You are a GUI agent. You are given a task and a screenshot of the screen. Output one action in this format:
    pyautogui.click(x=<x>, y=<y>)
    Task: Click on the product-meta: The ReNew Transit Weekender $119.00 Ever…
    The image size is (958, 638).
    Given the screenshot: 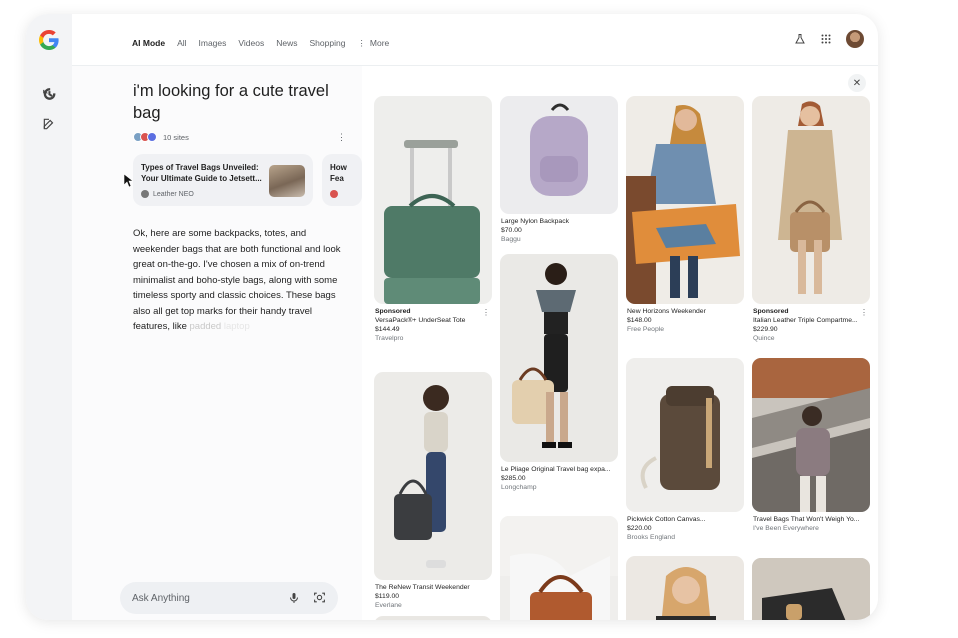 What is the action you would take?
    pyautogui.click(x=422, y=596)
    